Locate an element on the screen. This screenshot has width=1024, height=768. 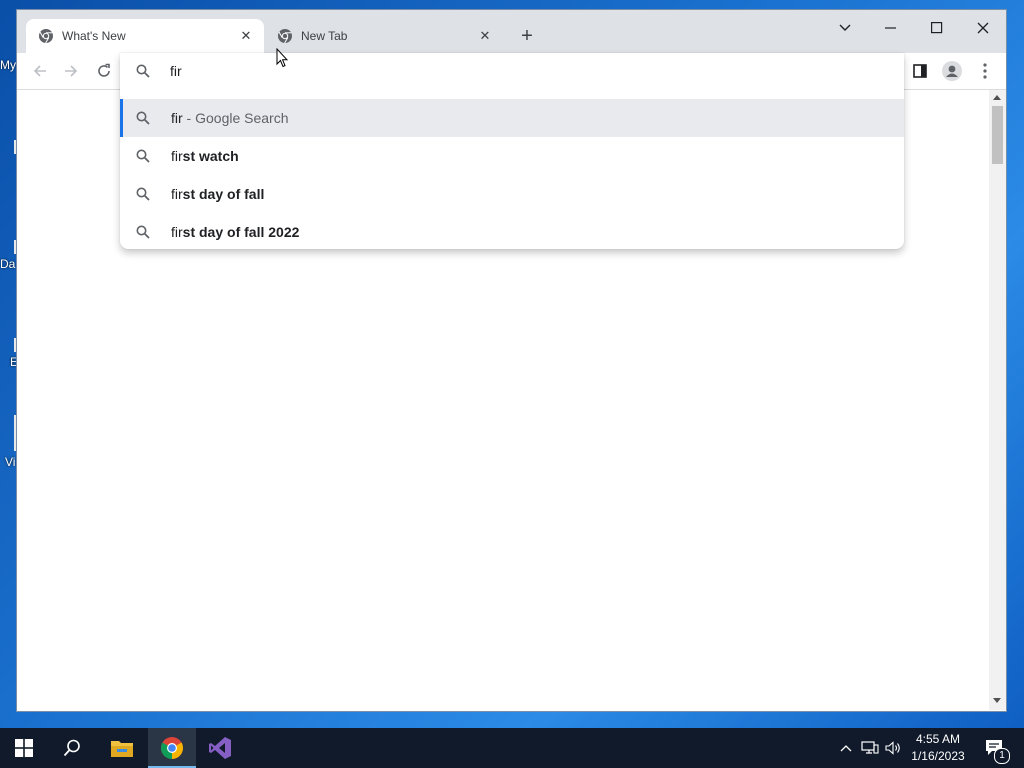
tab-search-chevron-icon is located at coordinates (845, 28).